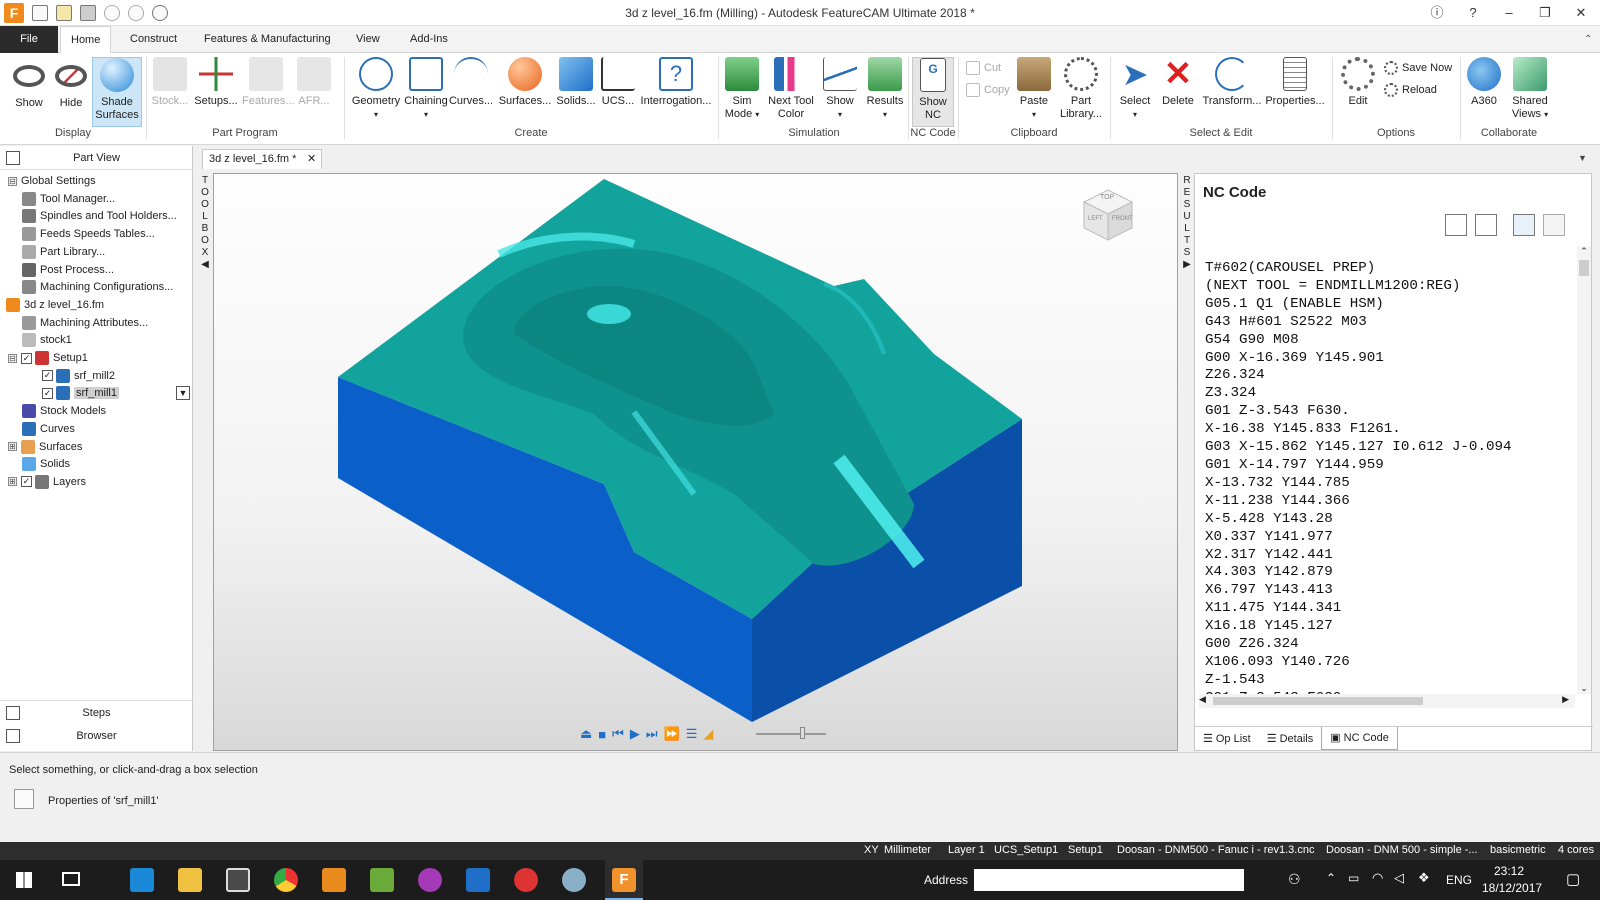 The image size is (1600, 900). Describe the element at coordinates (1095, 219) in the screenshot. I see `view-cube-left: LEFT` at that location.